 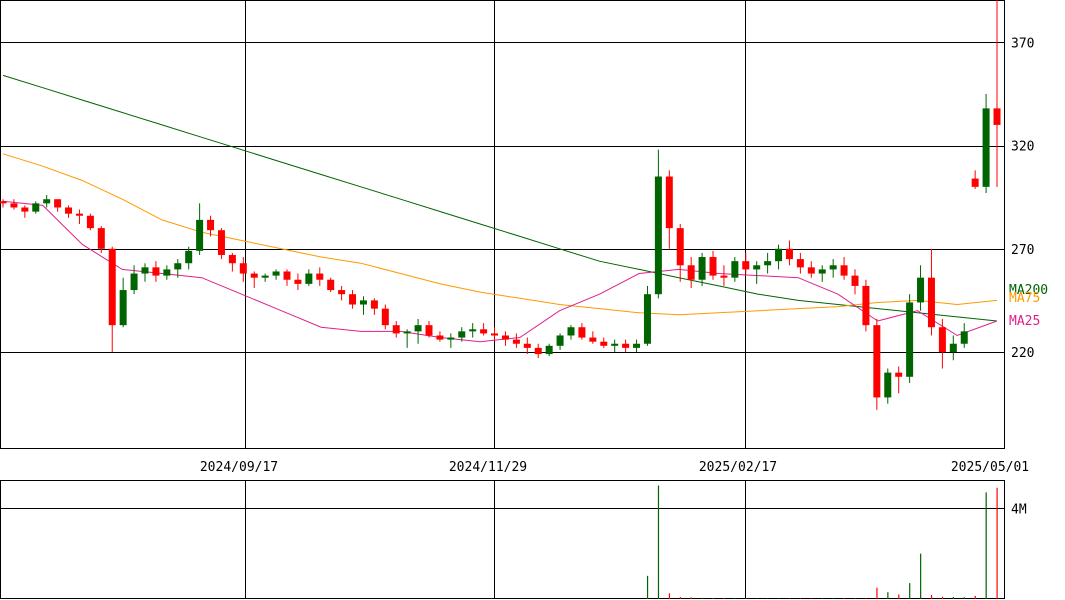 What do you see at coordinates (1022, 147) in the screenshot?
I see `price-tick-label: 320` at bounding box center [1022, 147].